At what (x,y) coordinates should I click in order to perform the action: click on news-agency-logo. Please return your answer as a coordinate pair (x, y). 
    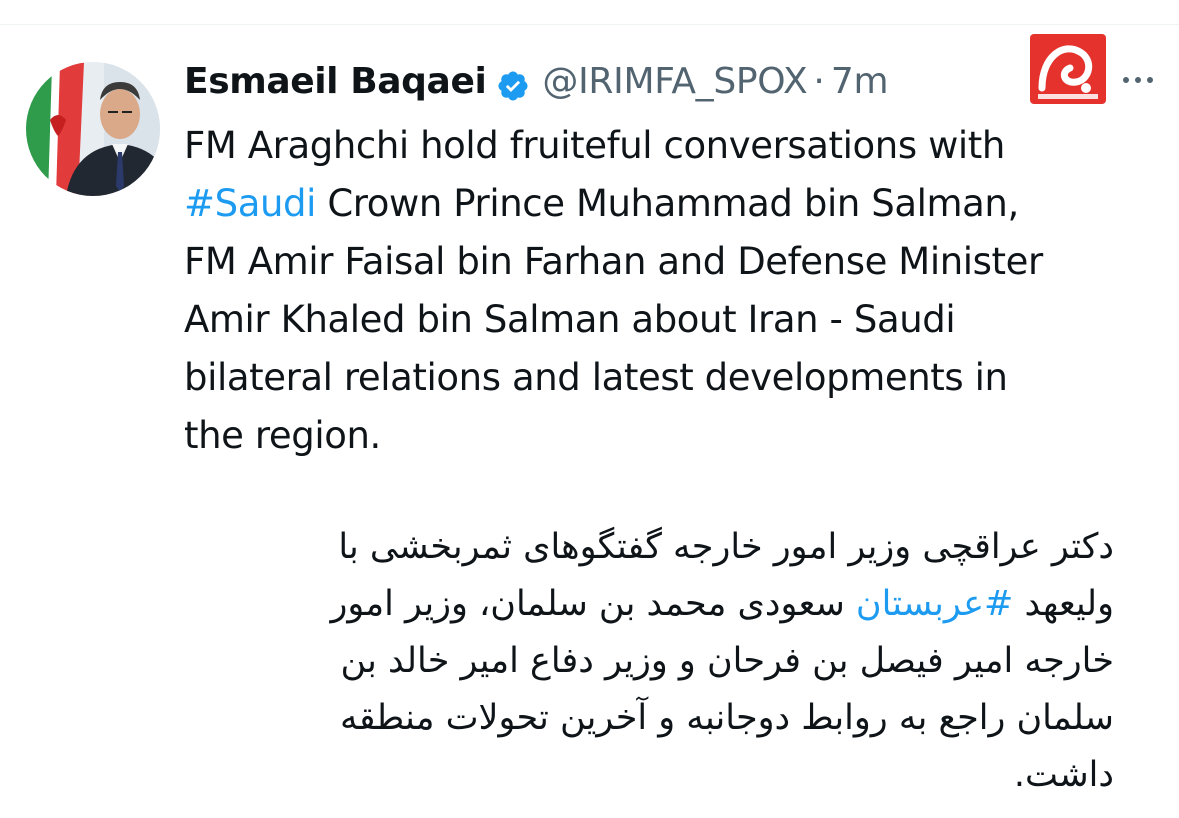
    Looking at the image, I should click on (1068, 69).